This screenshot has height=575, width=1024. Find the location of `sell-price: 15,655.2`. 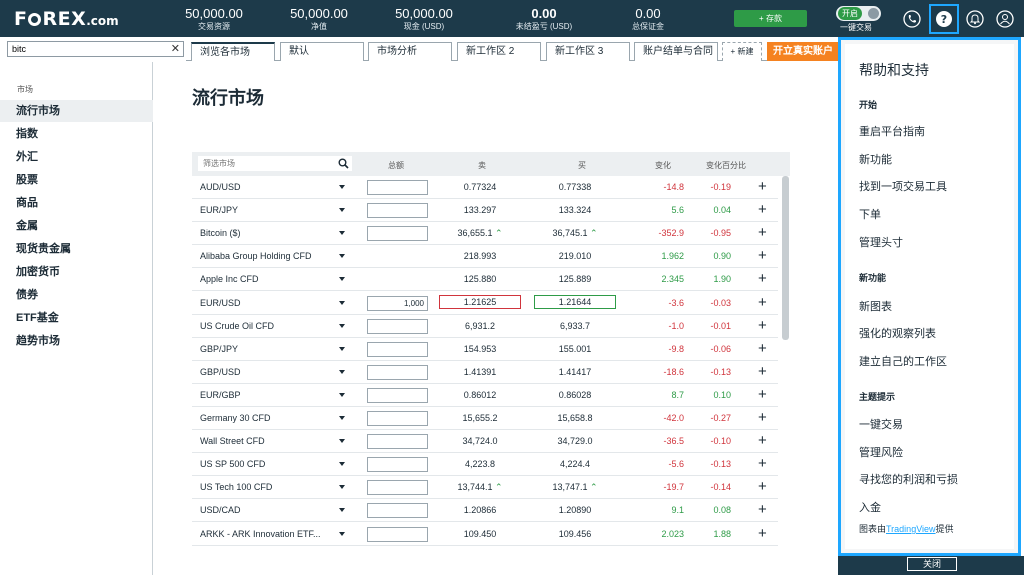

sell-price: 15,655.2 is located at coordinates (480, 418).